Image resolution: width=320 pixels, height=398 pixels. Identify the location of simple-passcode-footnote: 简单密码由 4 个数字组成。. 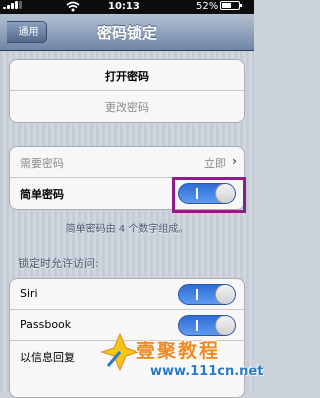
(127, 229).